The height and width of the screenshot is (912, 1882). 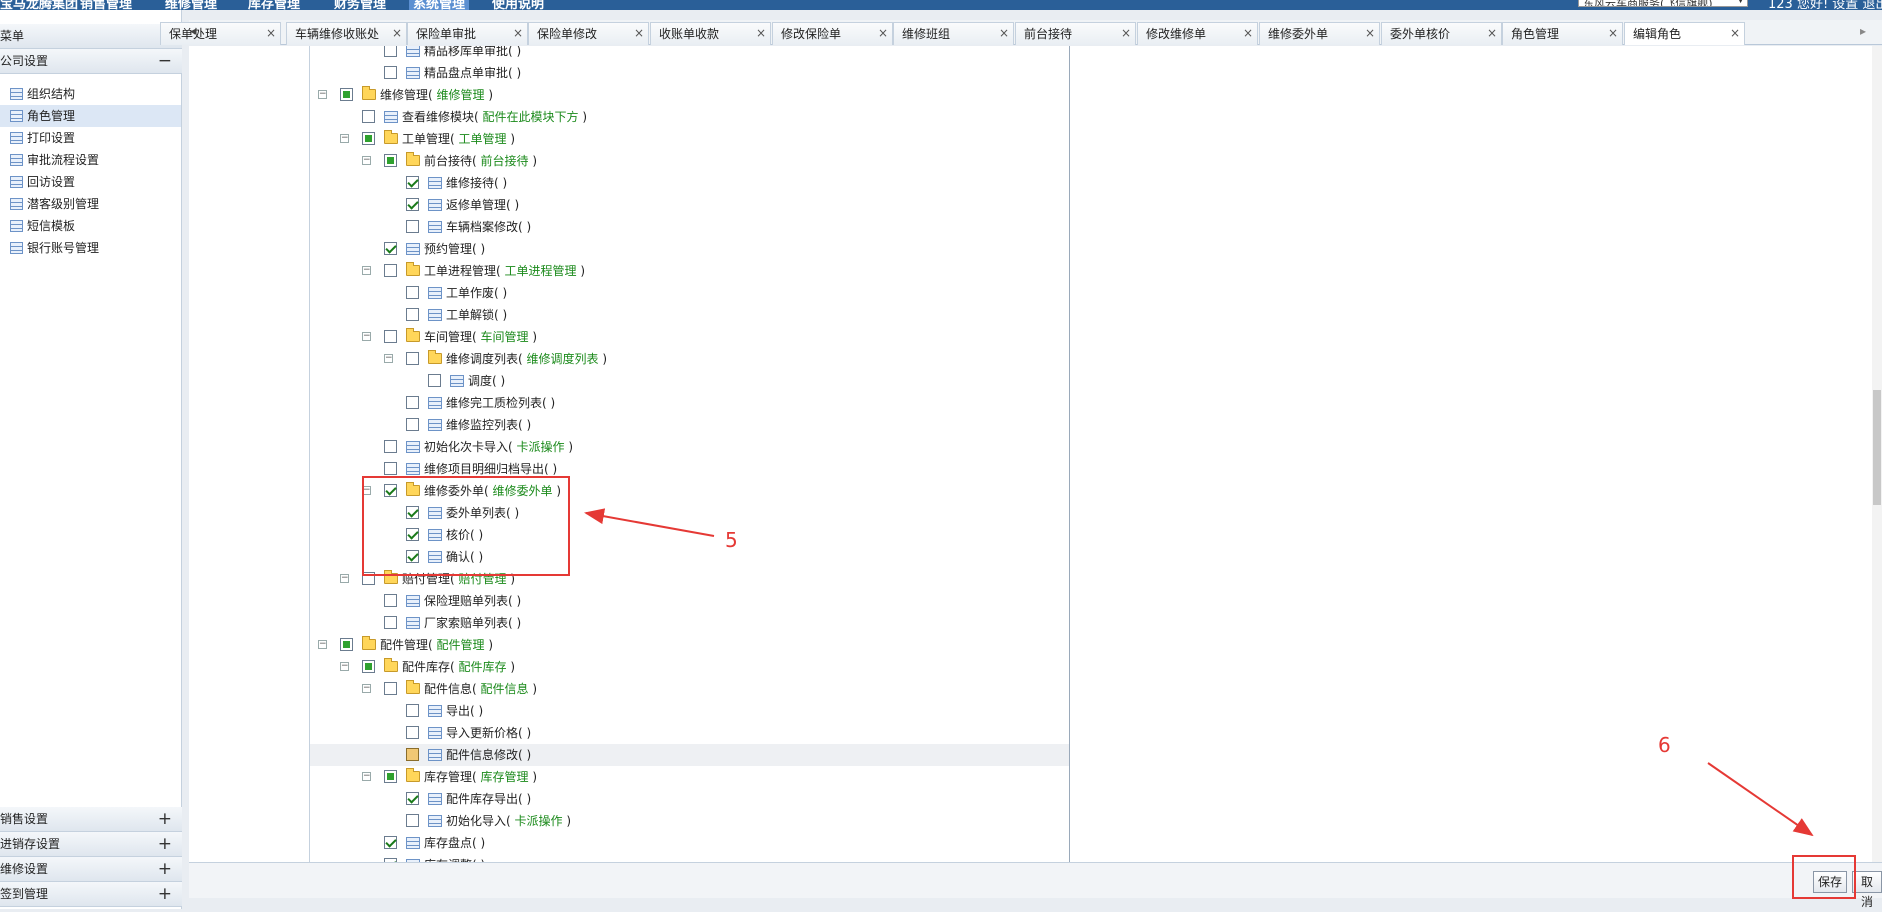 I want to click on topnav-item: 系统管理, so click(x=439, y=5).